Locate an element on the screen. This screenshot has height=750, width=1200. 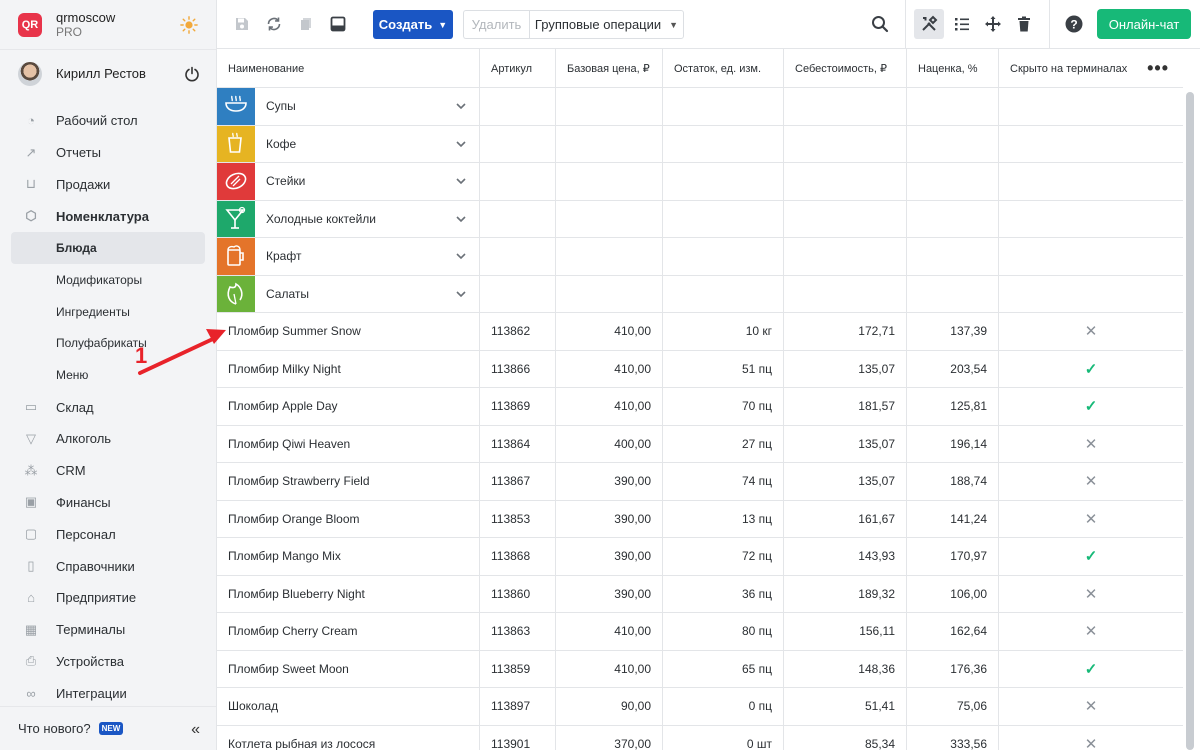
category-row: Кофе is located at coordinates (700, 144).